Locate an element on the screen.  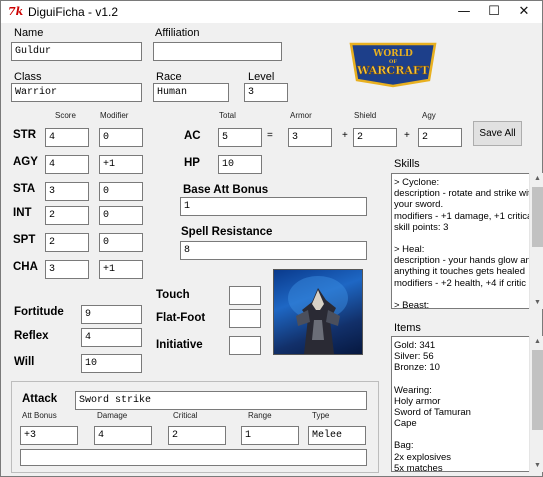
spt-modifier-field: 0 is located at coordinates (121, 242).